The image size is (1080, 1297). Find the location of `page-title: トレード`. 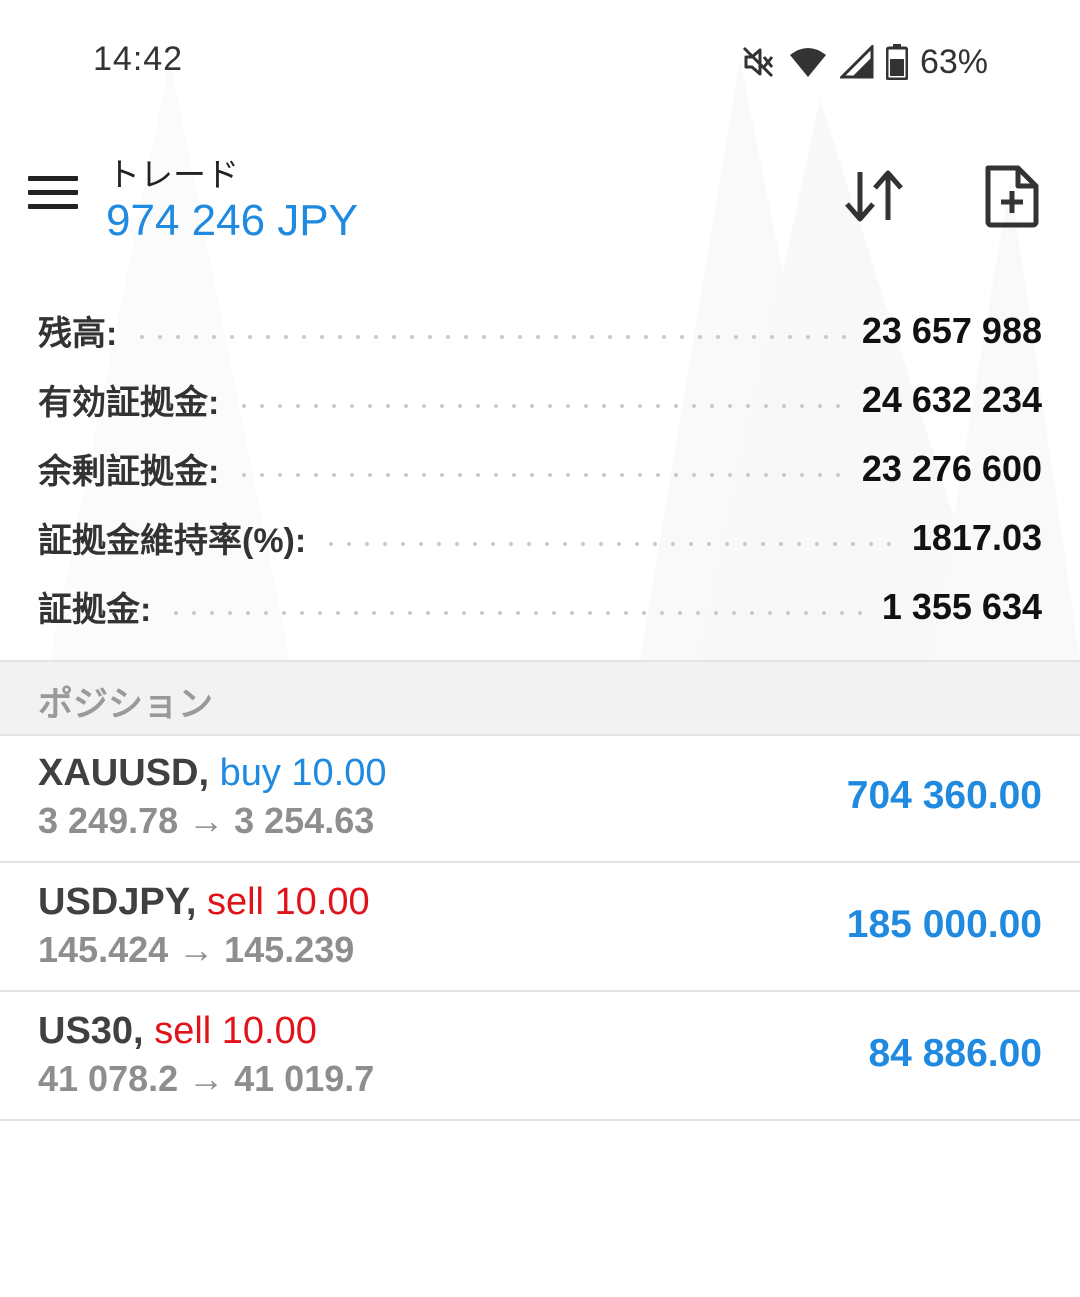

page-title: トレード is located at coordinates (173, 174).